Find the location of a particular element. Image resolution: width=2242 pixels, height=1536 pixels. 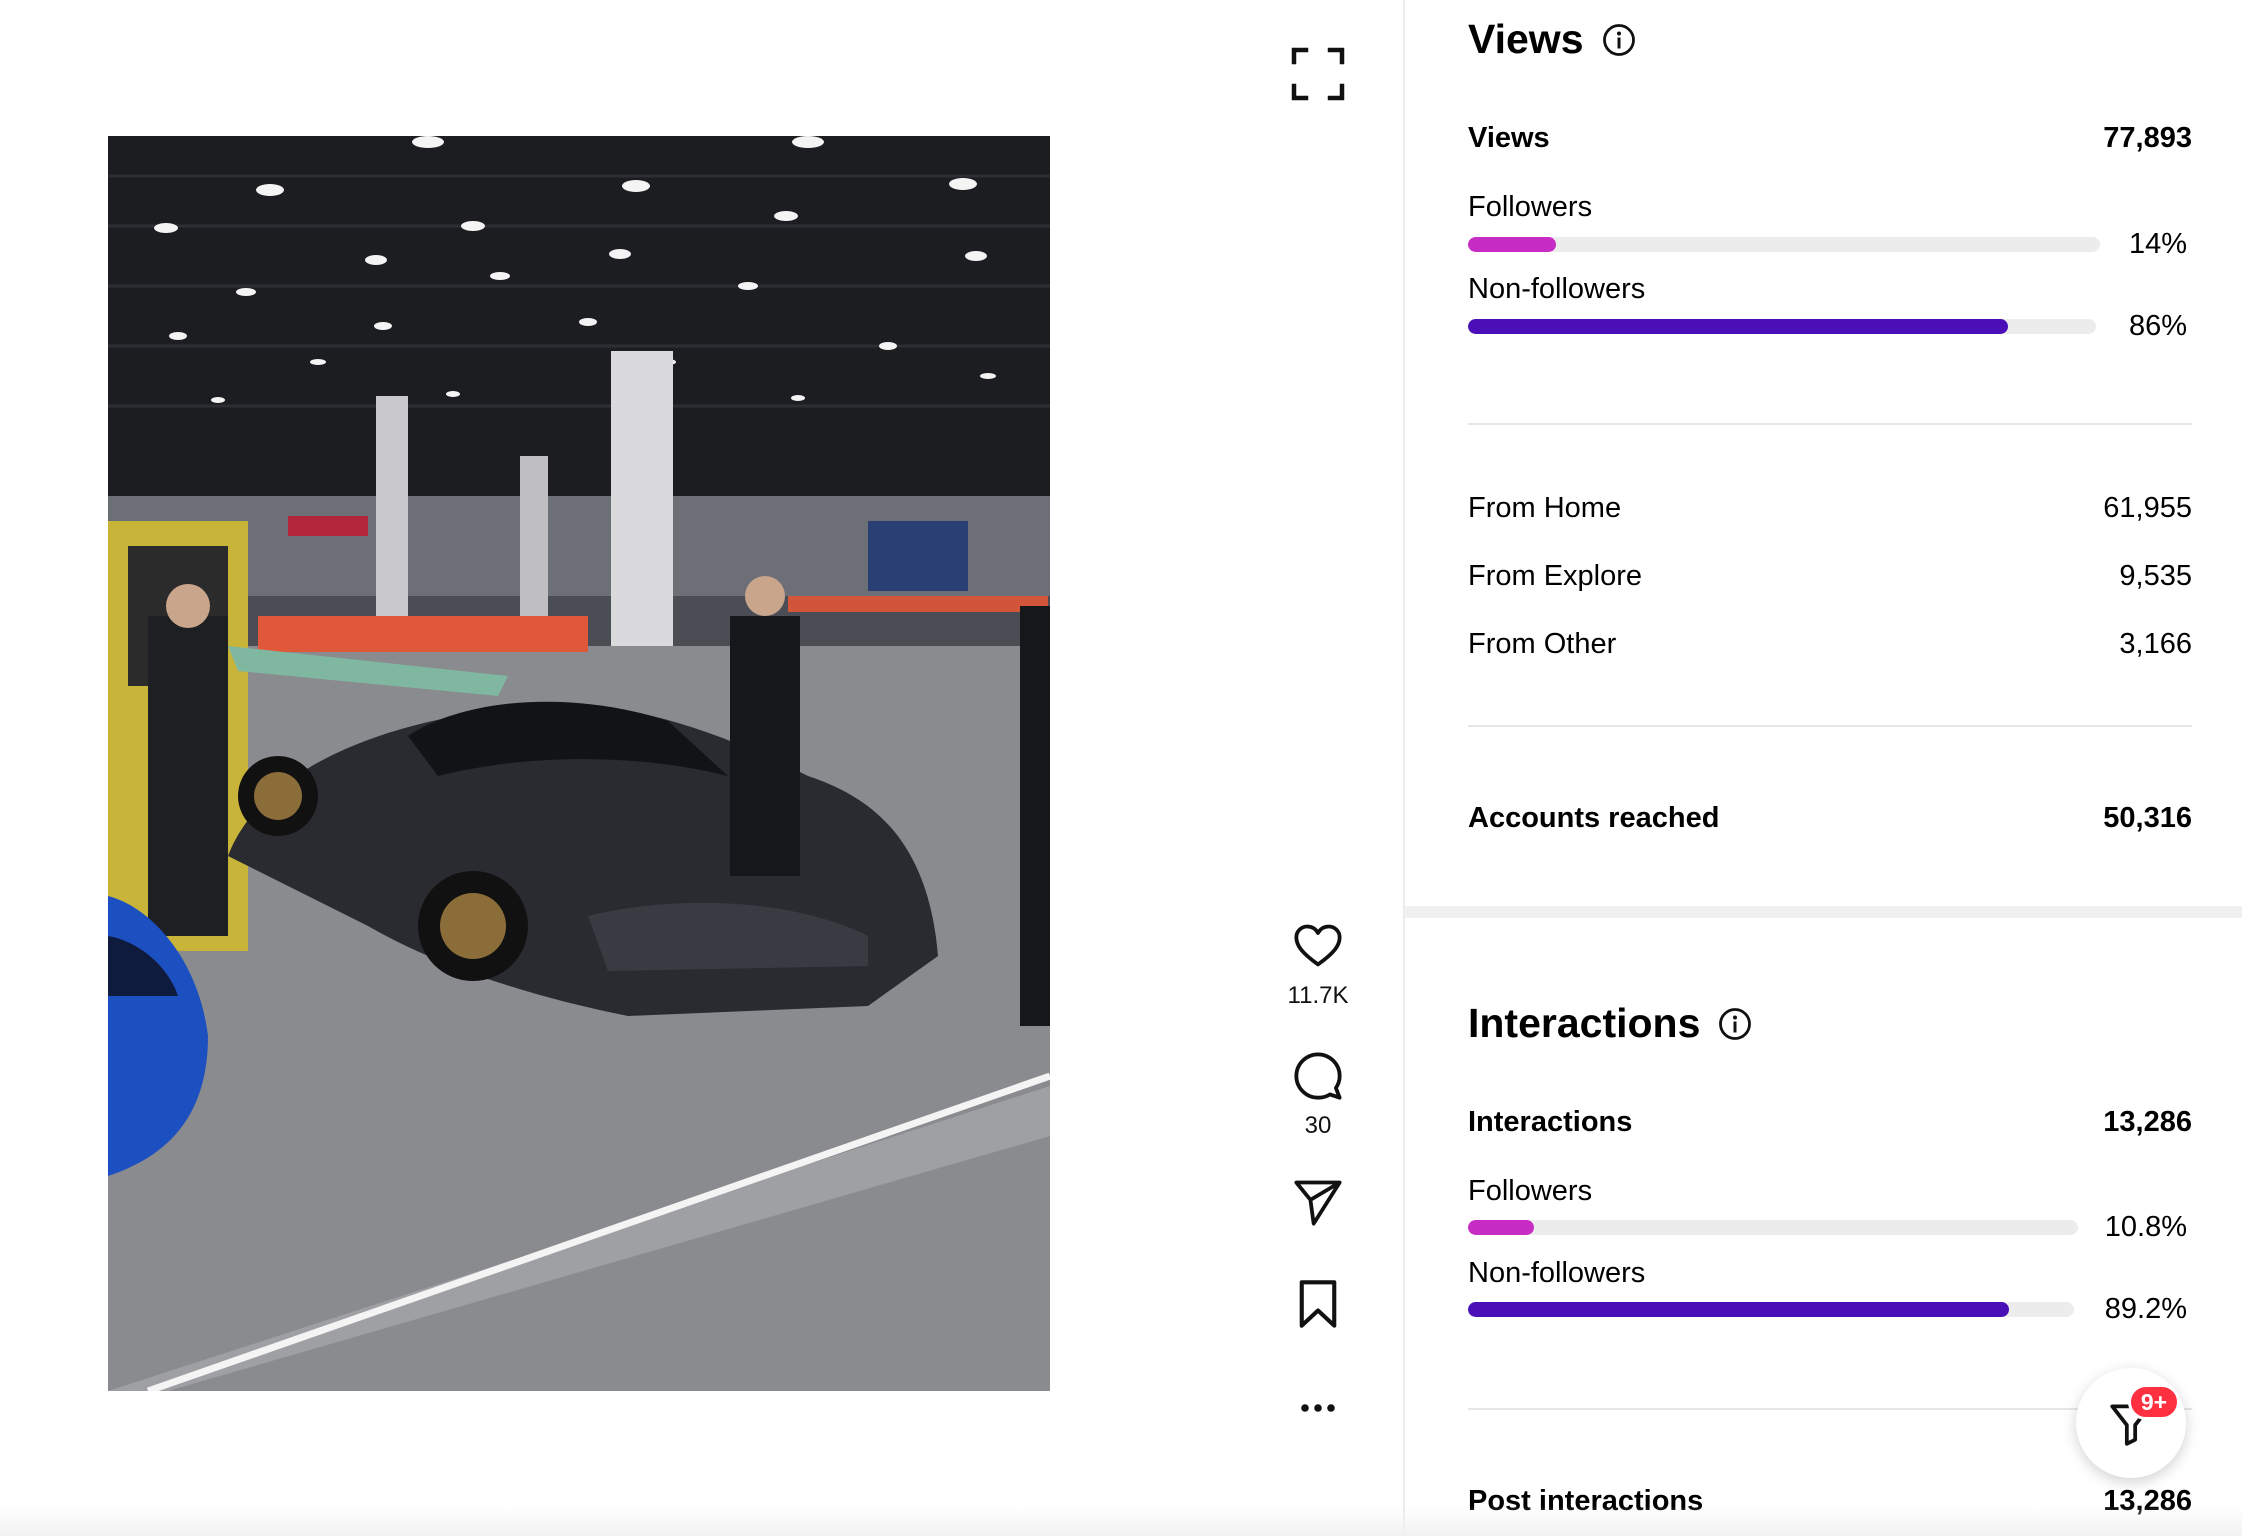

section-separator is located at coordinates (1823, 912).